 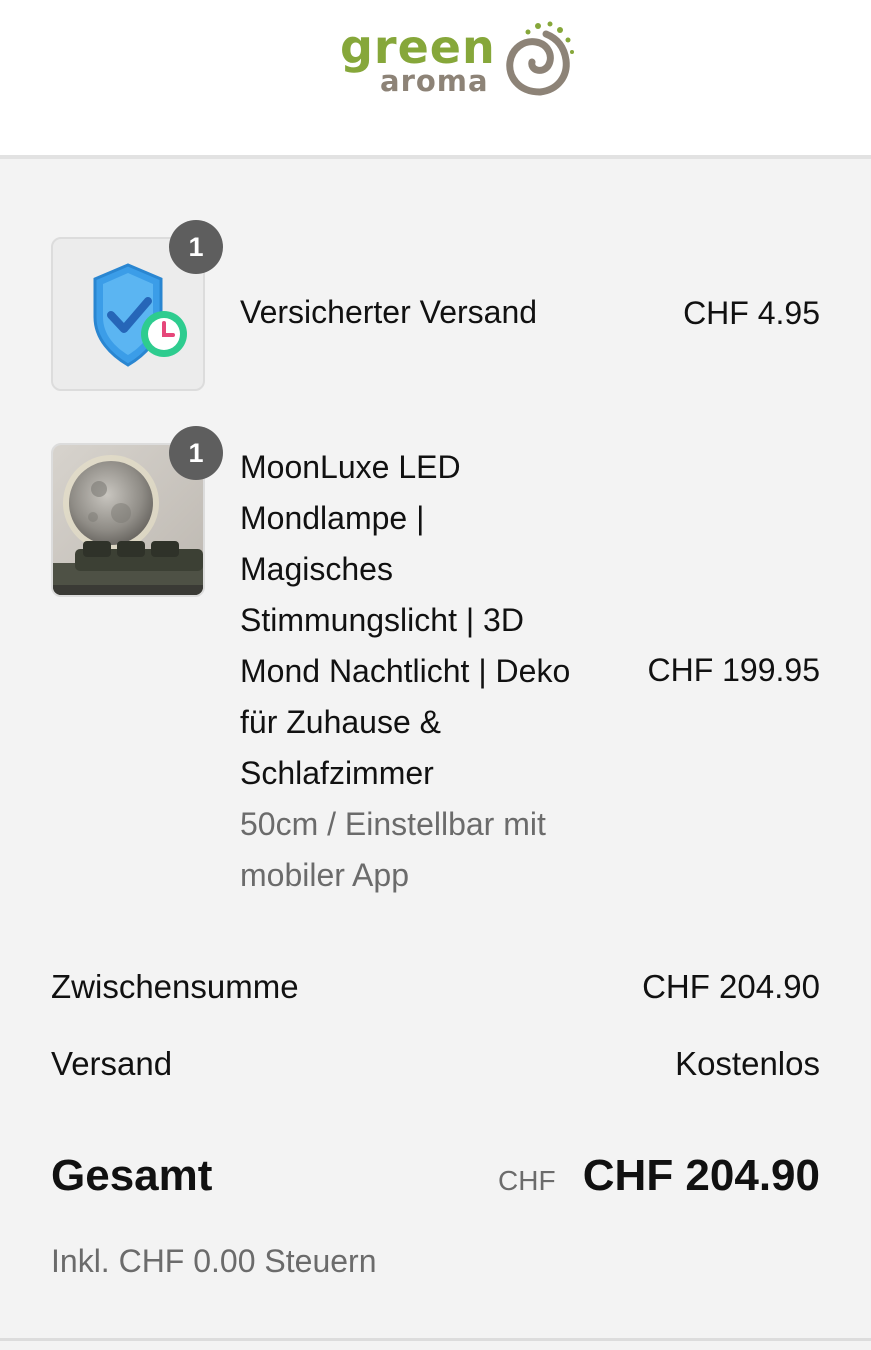 What do you see at coordinates (132, 1175) in the screenshot?
I see `total-label: Gesamt` at bounding box center [132, 1175].